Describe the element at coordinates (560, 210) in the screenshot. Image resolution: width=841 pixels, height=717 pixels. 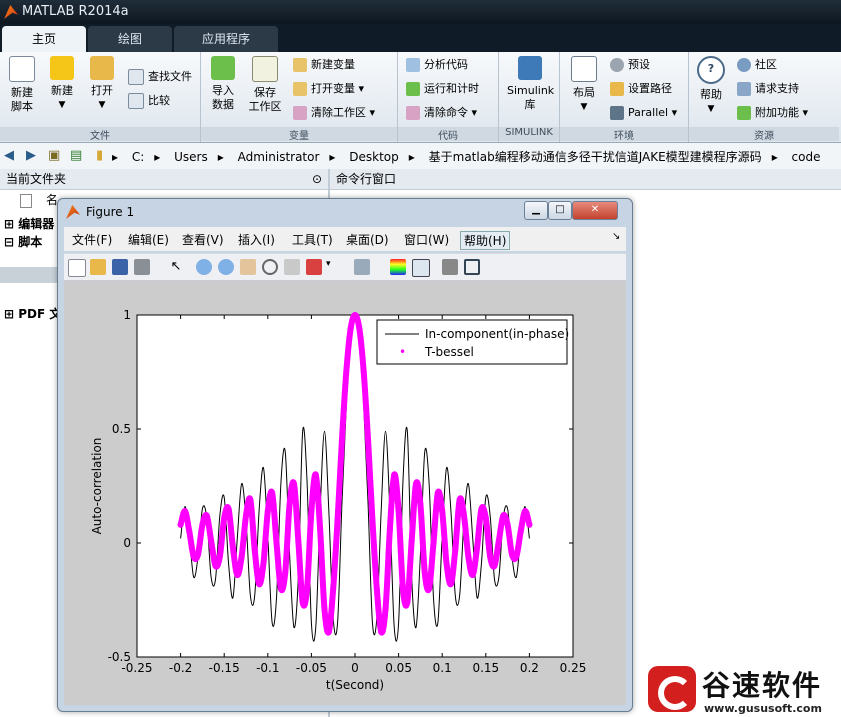
I see `maximize-button: □` at that location.